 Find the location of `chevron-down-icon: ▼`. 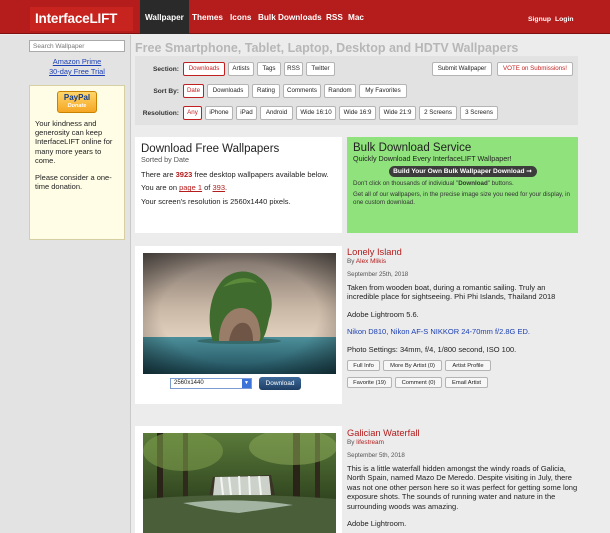

chevron-down-icon: ▼ is located at coordinates (246, 383).